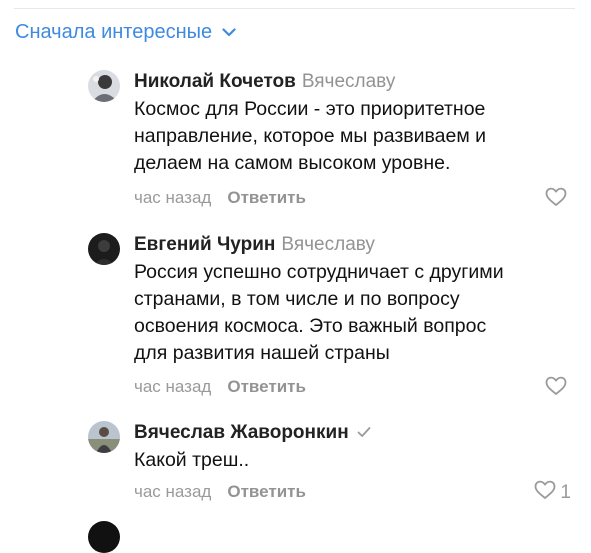  Describe the element at coordinates (565, 492) in the screenshot. I see `like-count: 1` at that location.